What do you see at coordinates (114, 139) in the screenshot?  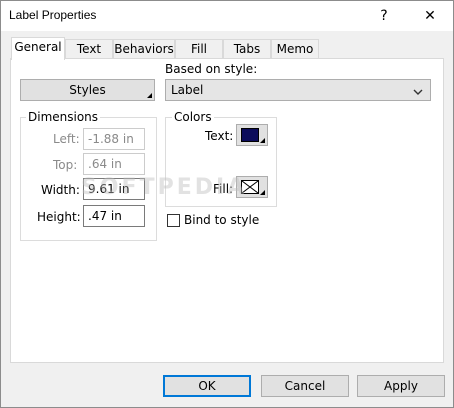 I see `left-field: -1.88 in` at bounding box center [114, 139].